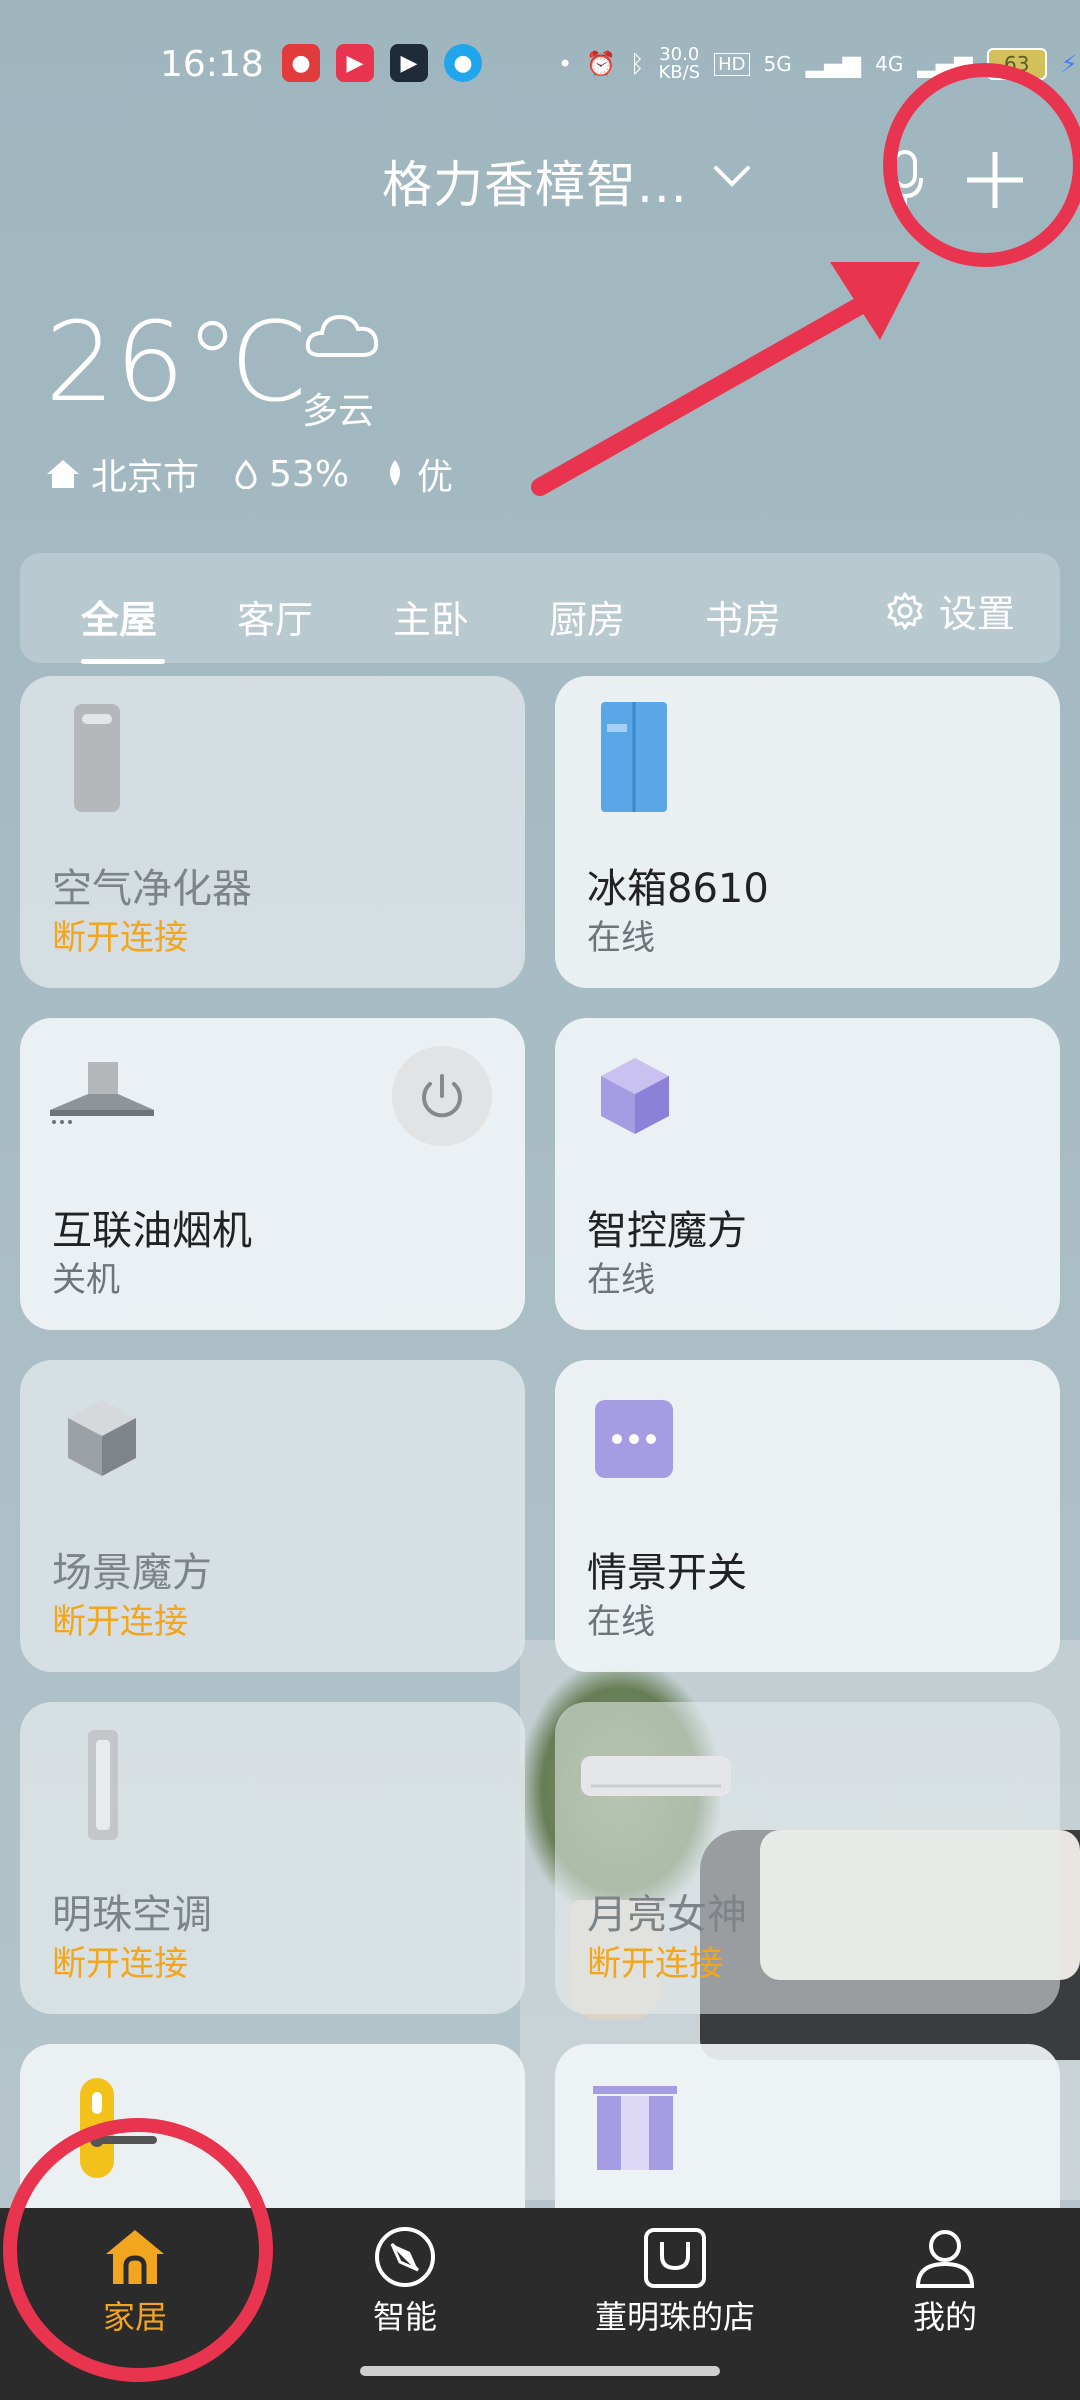 The width and height of the screenshot is (1080, 2400). I want to click on signal-5g: 5G, so click(777, 64).